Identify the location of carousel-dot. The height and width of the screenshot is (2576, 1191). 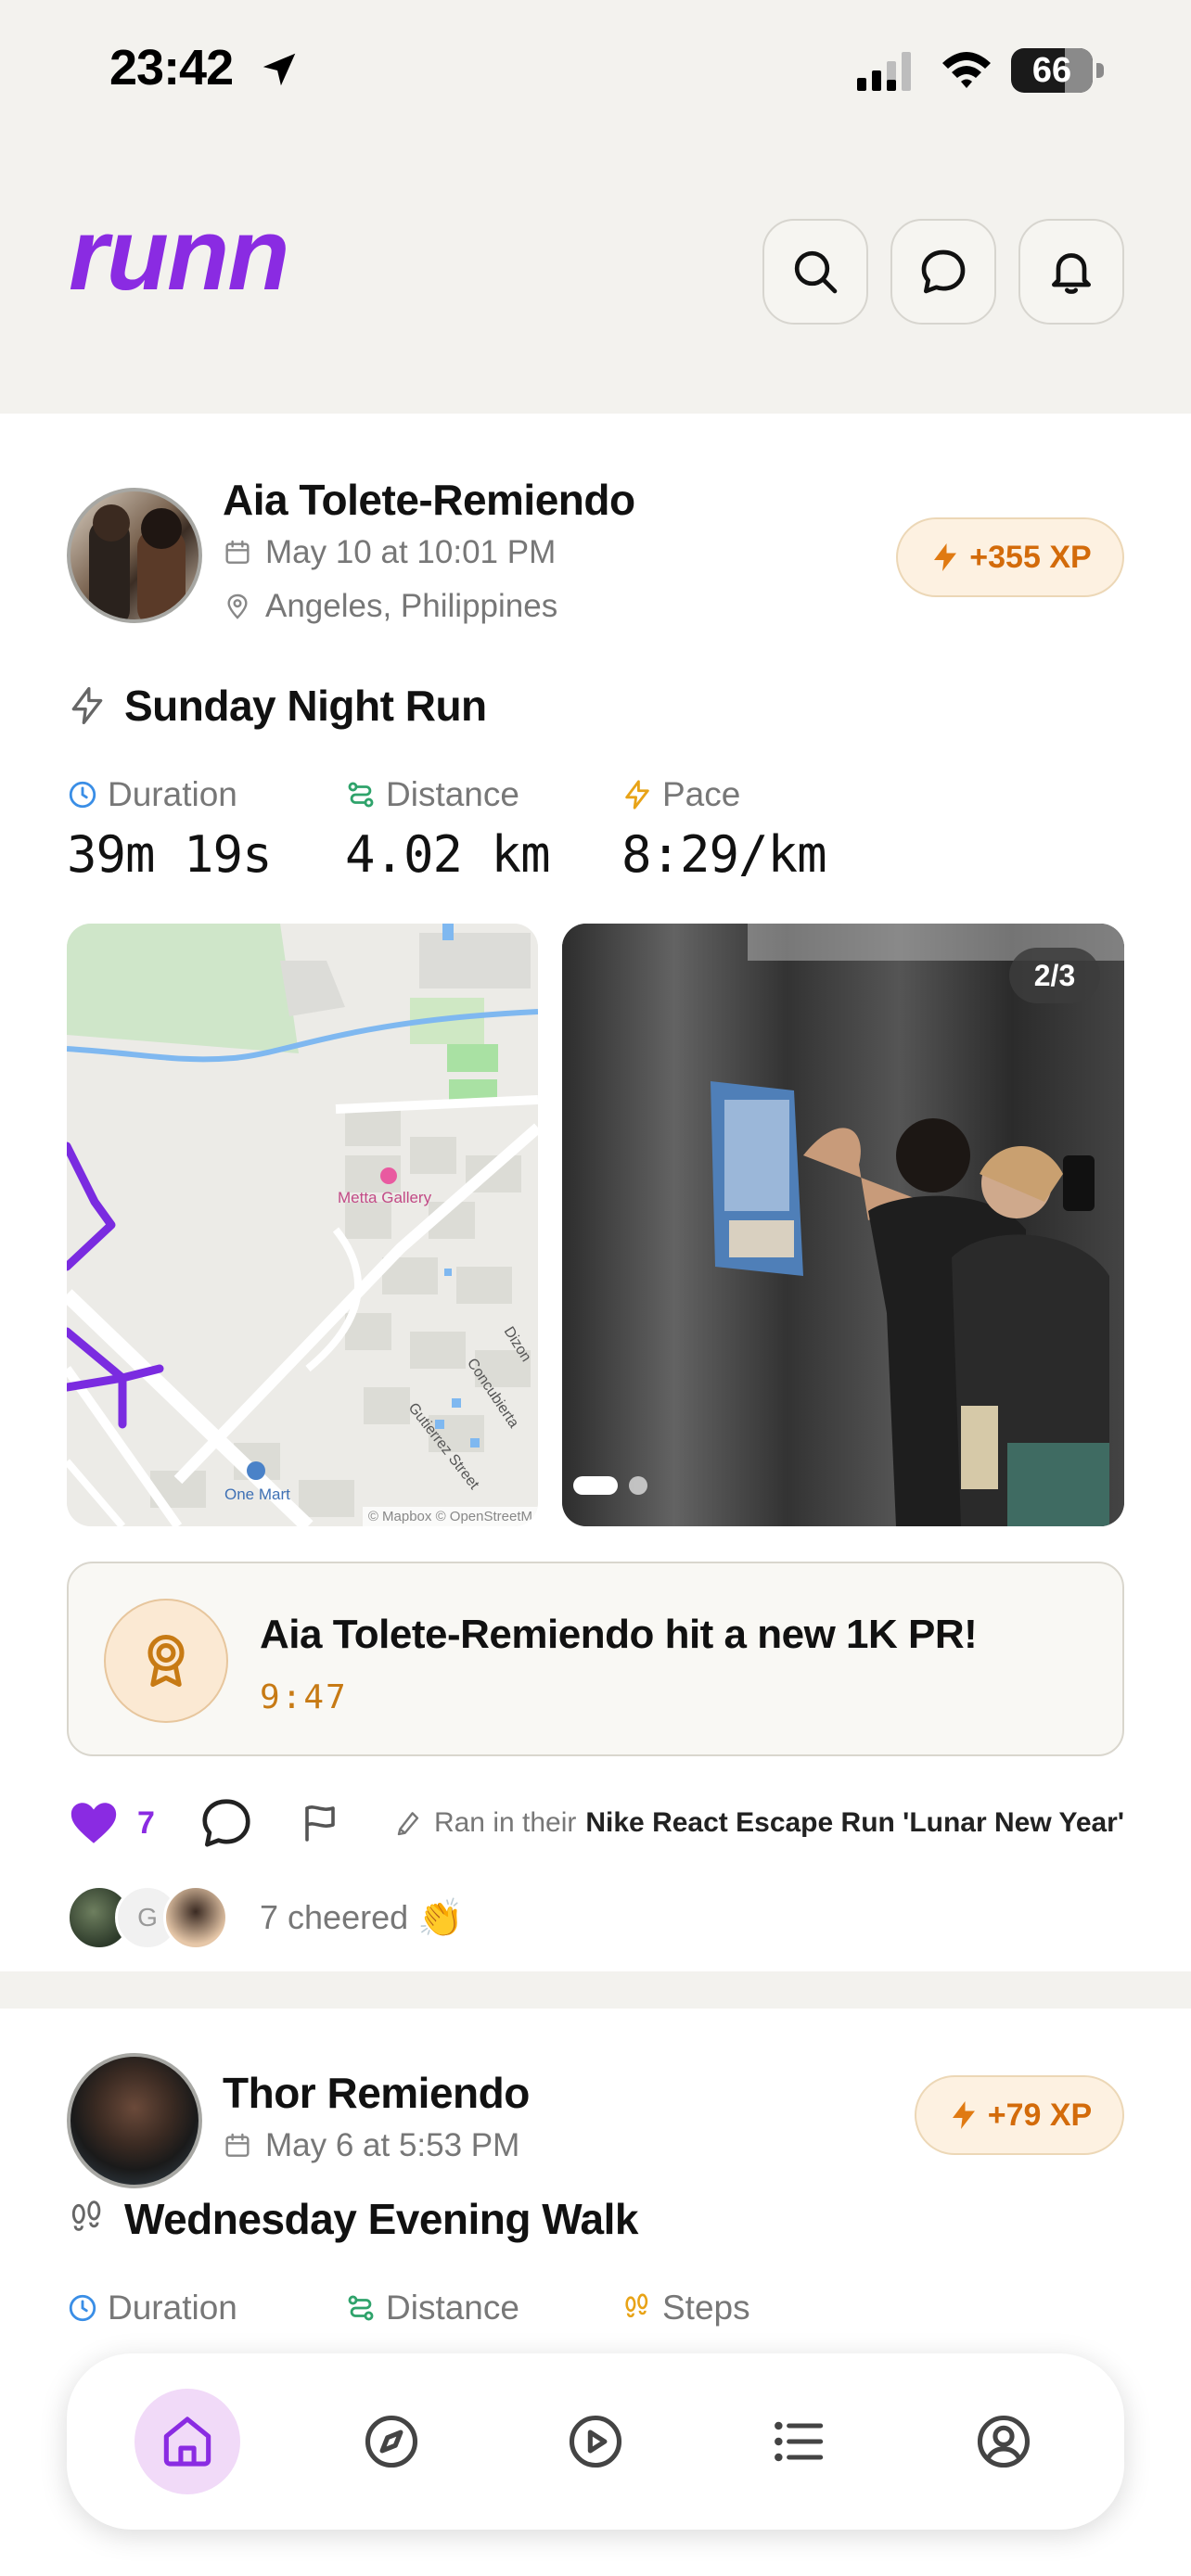
(638, 1485).